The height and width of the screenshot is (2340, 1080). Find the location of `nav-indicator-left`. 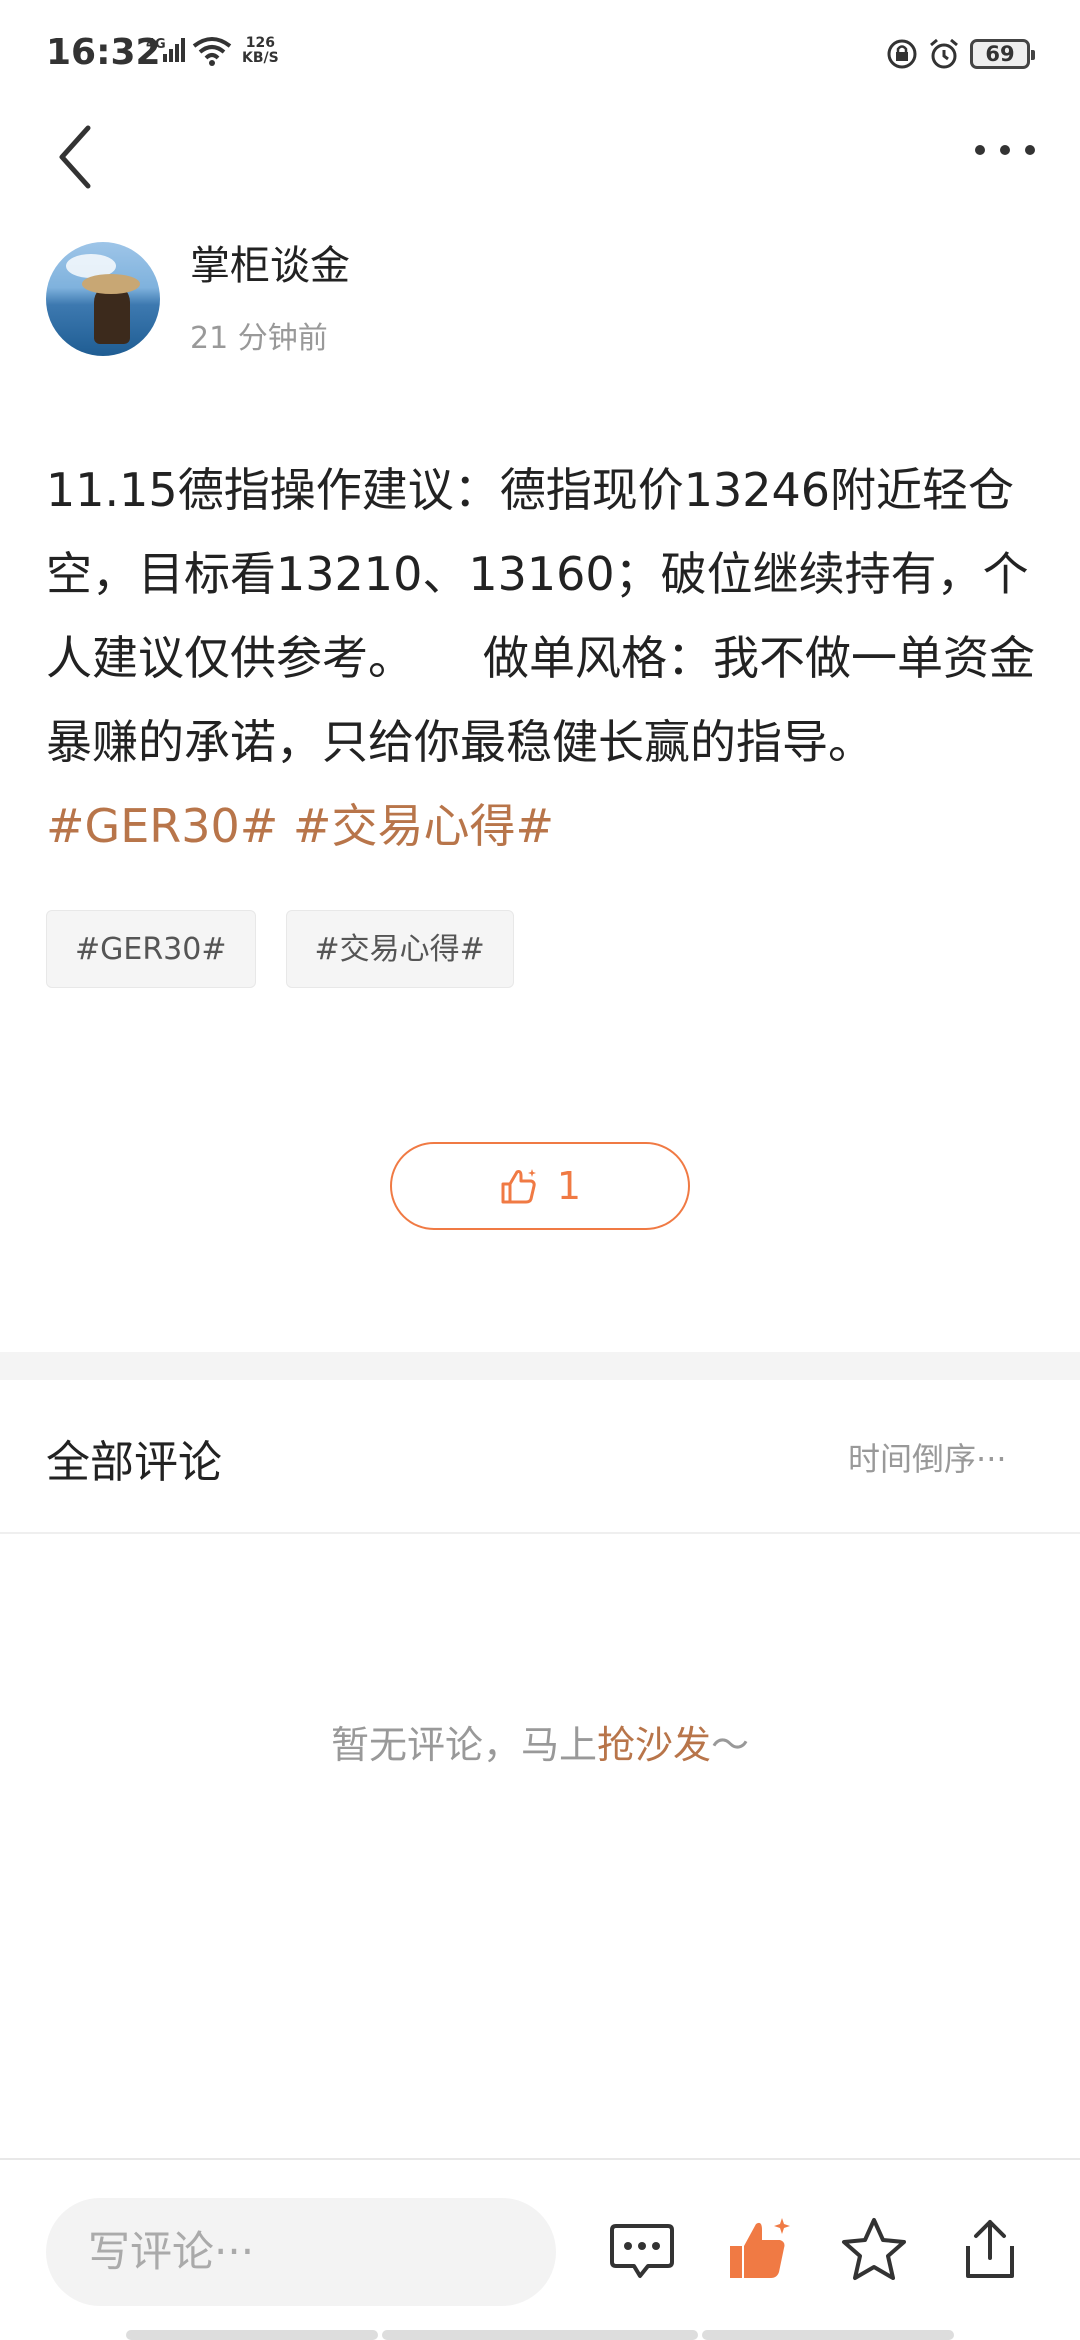

nav-indicator-left is located at coordinates (252, 2335).